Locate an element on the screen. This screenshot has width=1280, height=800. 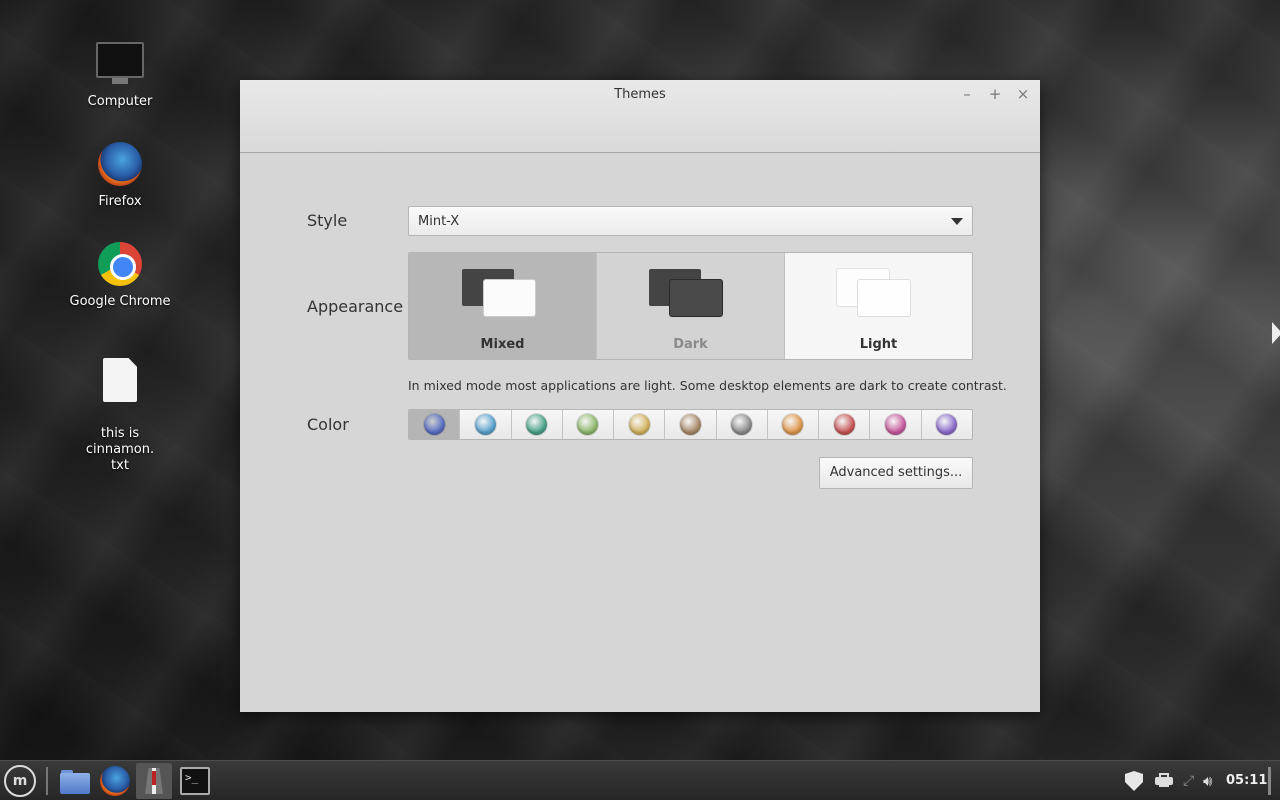
clock: 05:11 is located at coordinates (1246, 780).